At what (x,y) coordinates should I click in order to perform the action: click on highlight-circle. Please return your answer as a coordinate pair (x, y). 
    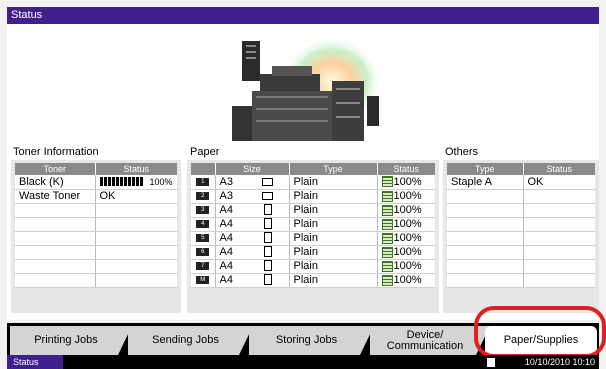
    Looking at the image, I should click on (540, 332).